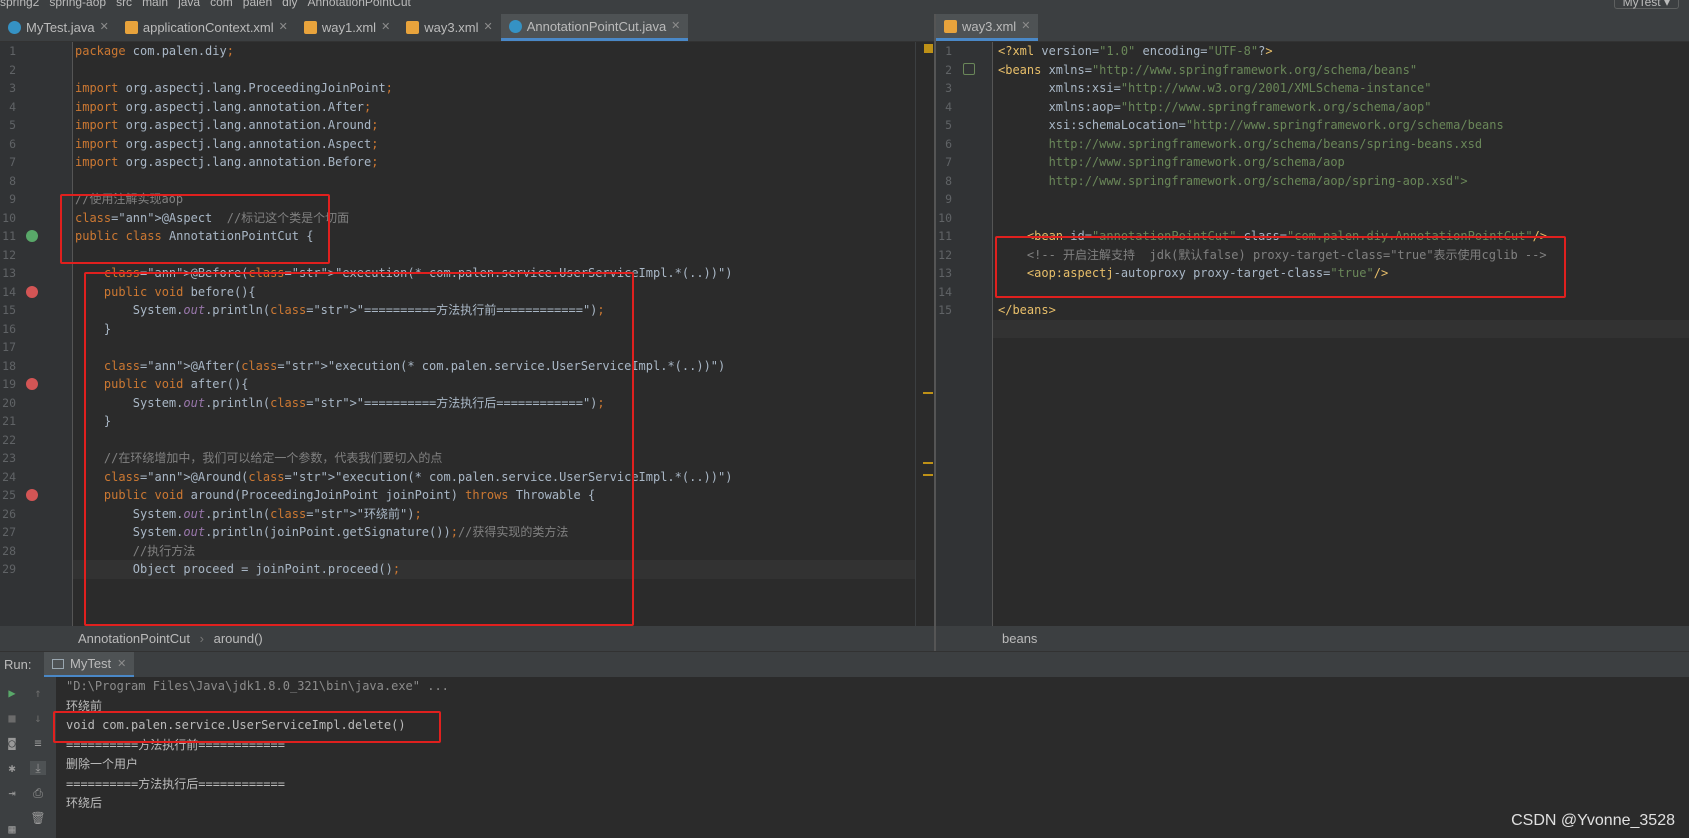 Image resolution: width=1689 pixels, height=838 pixels. I want to click on code-line: public class AnnotationPointCut {, so click(403, 236).